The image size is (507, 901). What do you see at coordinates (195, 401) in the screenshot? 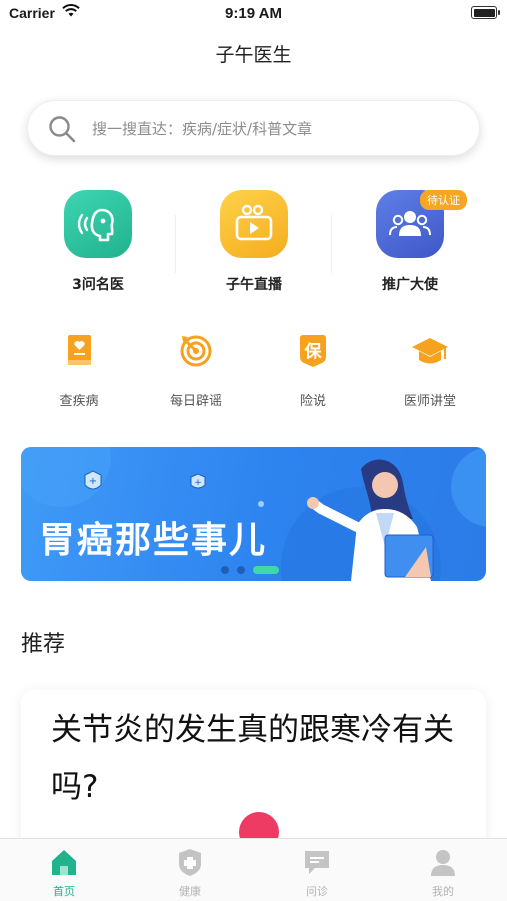
I see `feature-label: 每日辟谣` at bounding box center [195, 401].